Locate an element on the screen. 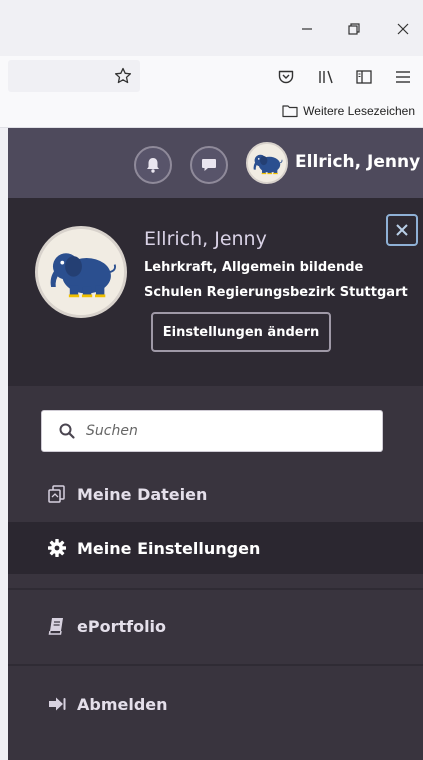 The height and width of the screenshot is (760, 423). library-button is located at coordinates (326, 77).